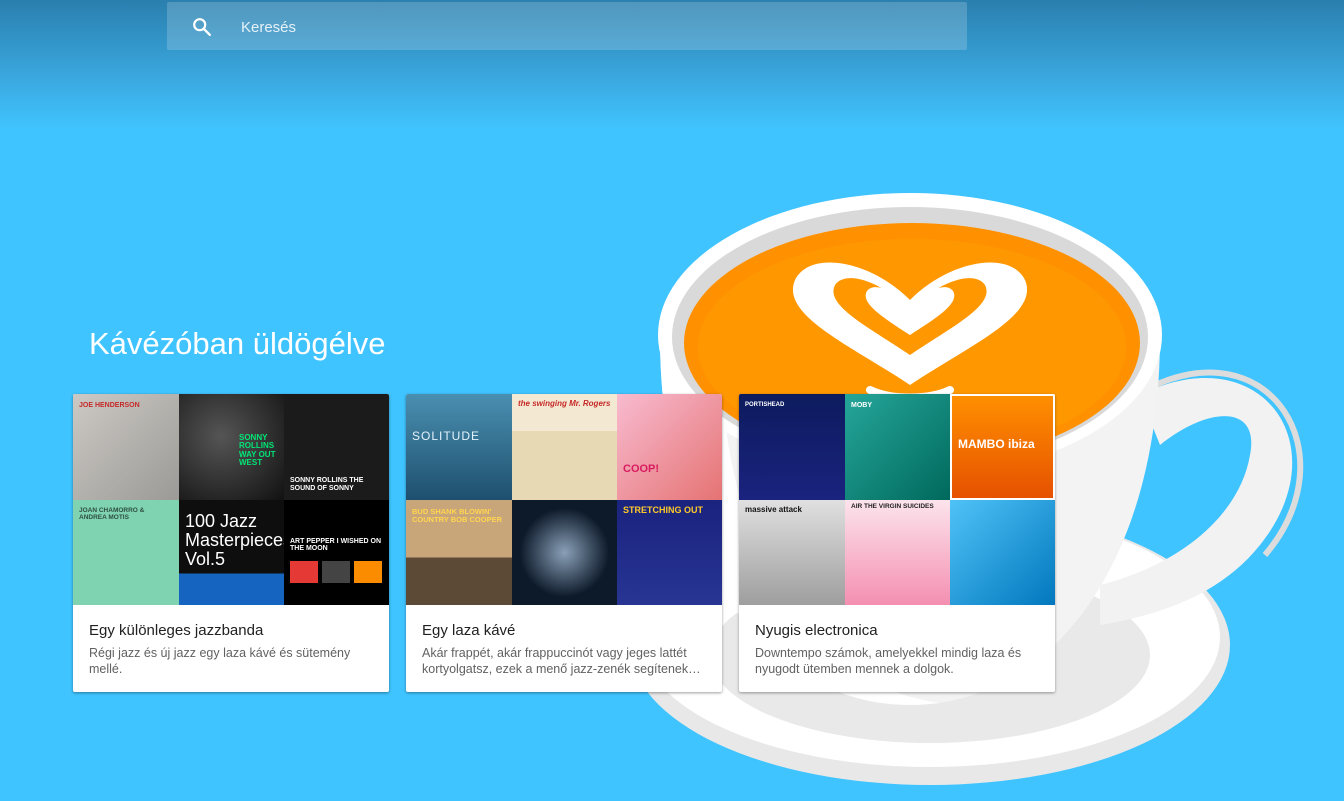 The height and width of the screenshot is (801, 1344). Describe the element at coordinates (663, 510) in the screenshot. I see `album-cover-text: STRETCHING OUT` at that location.